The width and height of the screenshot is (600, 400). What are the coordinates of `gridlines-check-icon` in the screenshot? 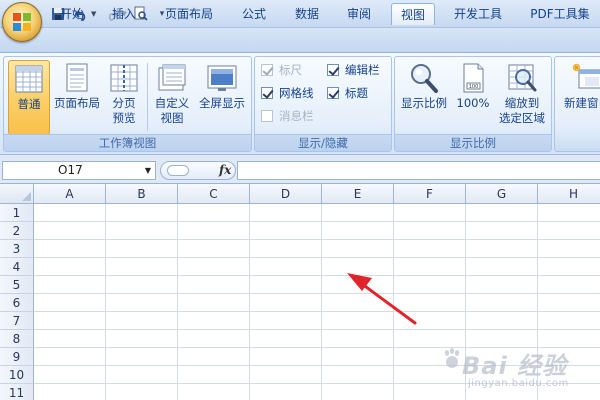 It's located at (267, 93).